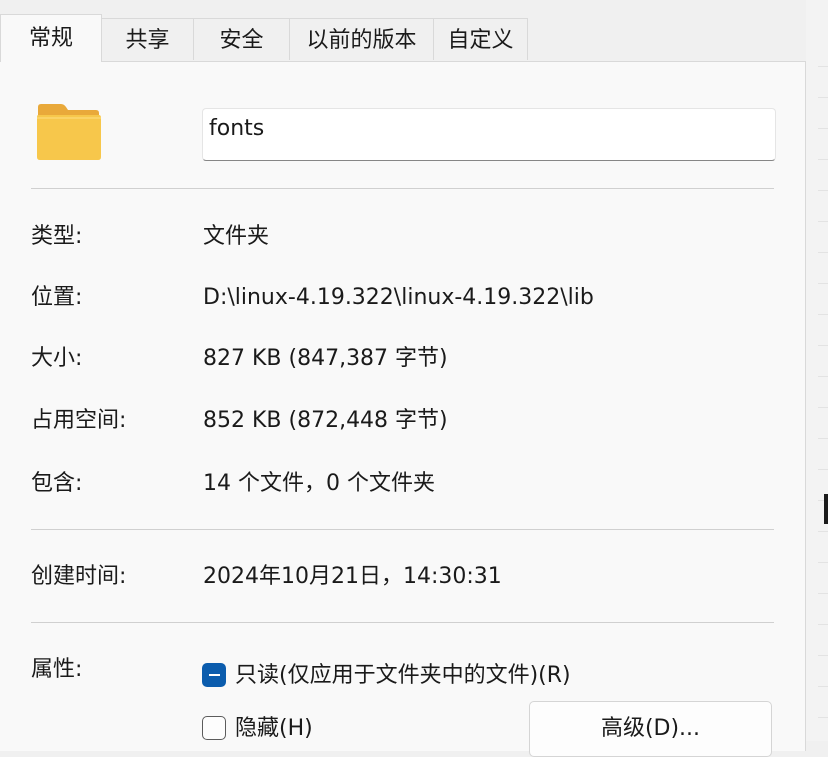 The height and width of the screenshot is (757, 828). What do you see at coordinates (274, 729) in the screenshot?
I see `hidden-checkbox-label: 隐藏(H)` at bounding box center [274, 729].